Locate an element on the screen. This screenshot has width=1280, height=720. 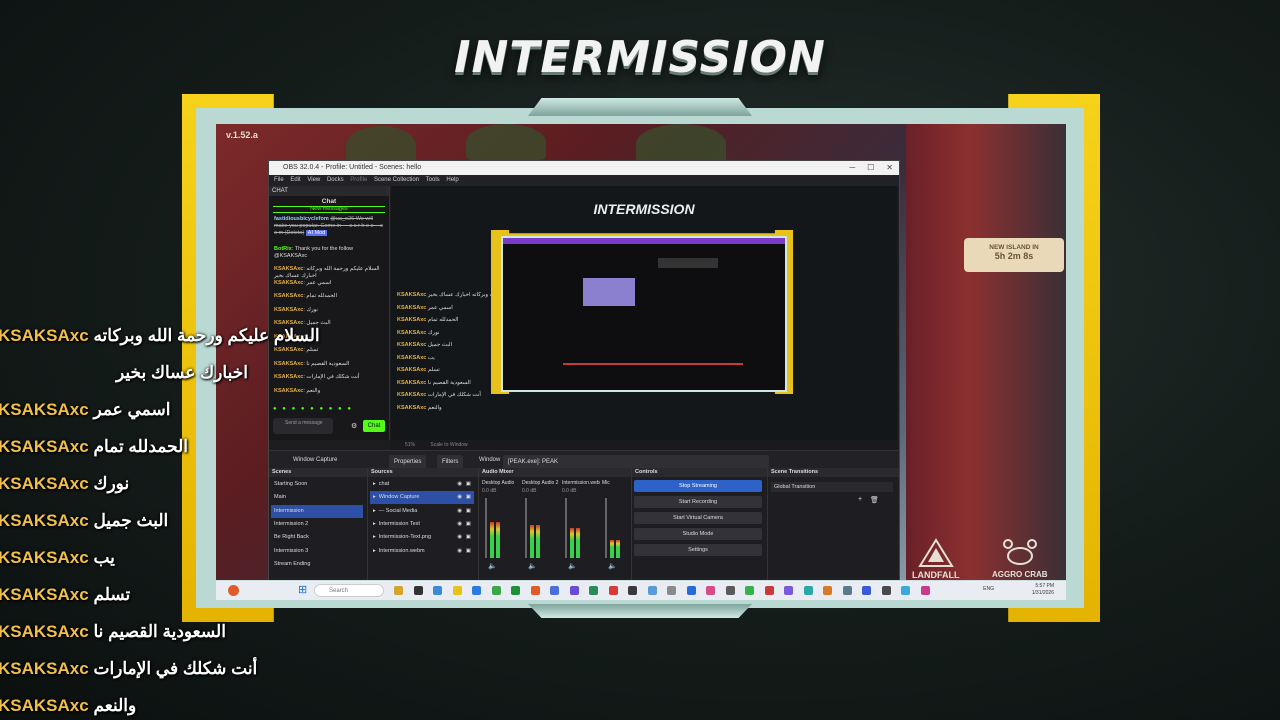
spam-username: fastidiousbicyclefom is located at coordinates (301, 219).